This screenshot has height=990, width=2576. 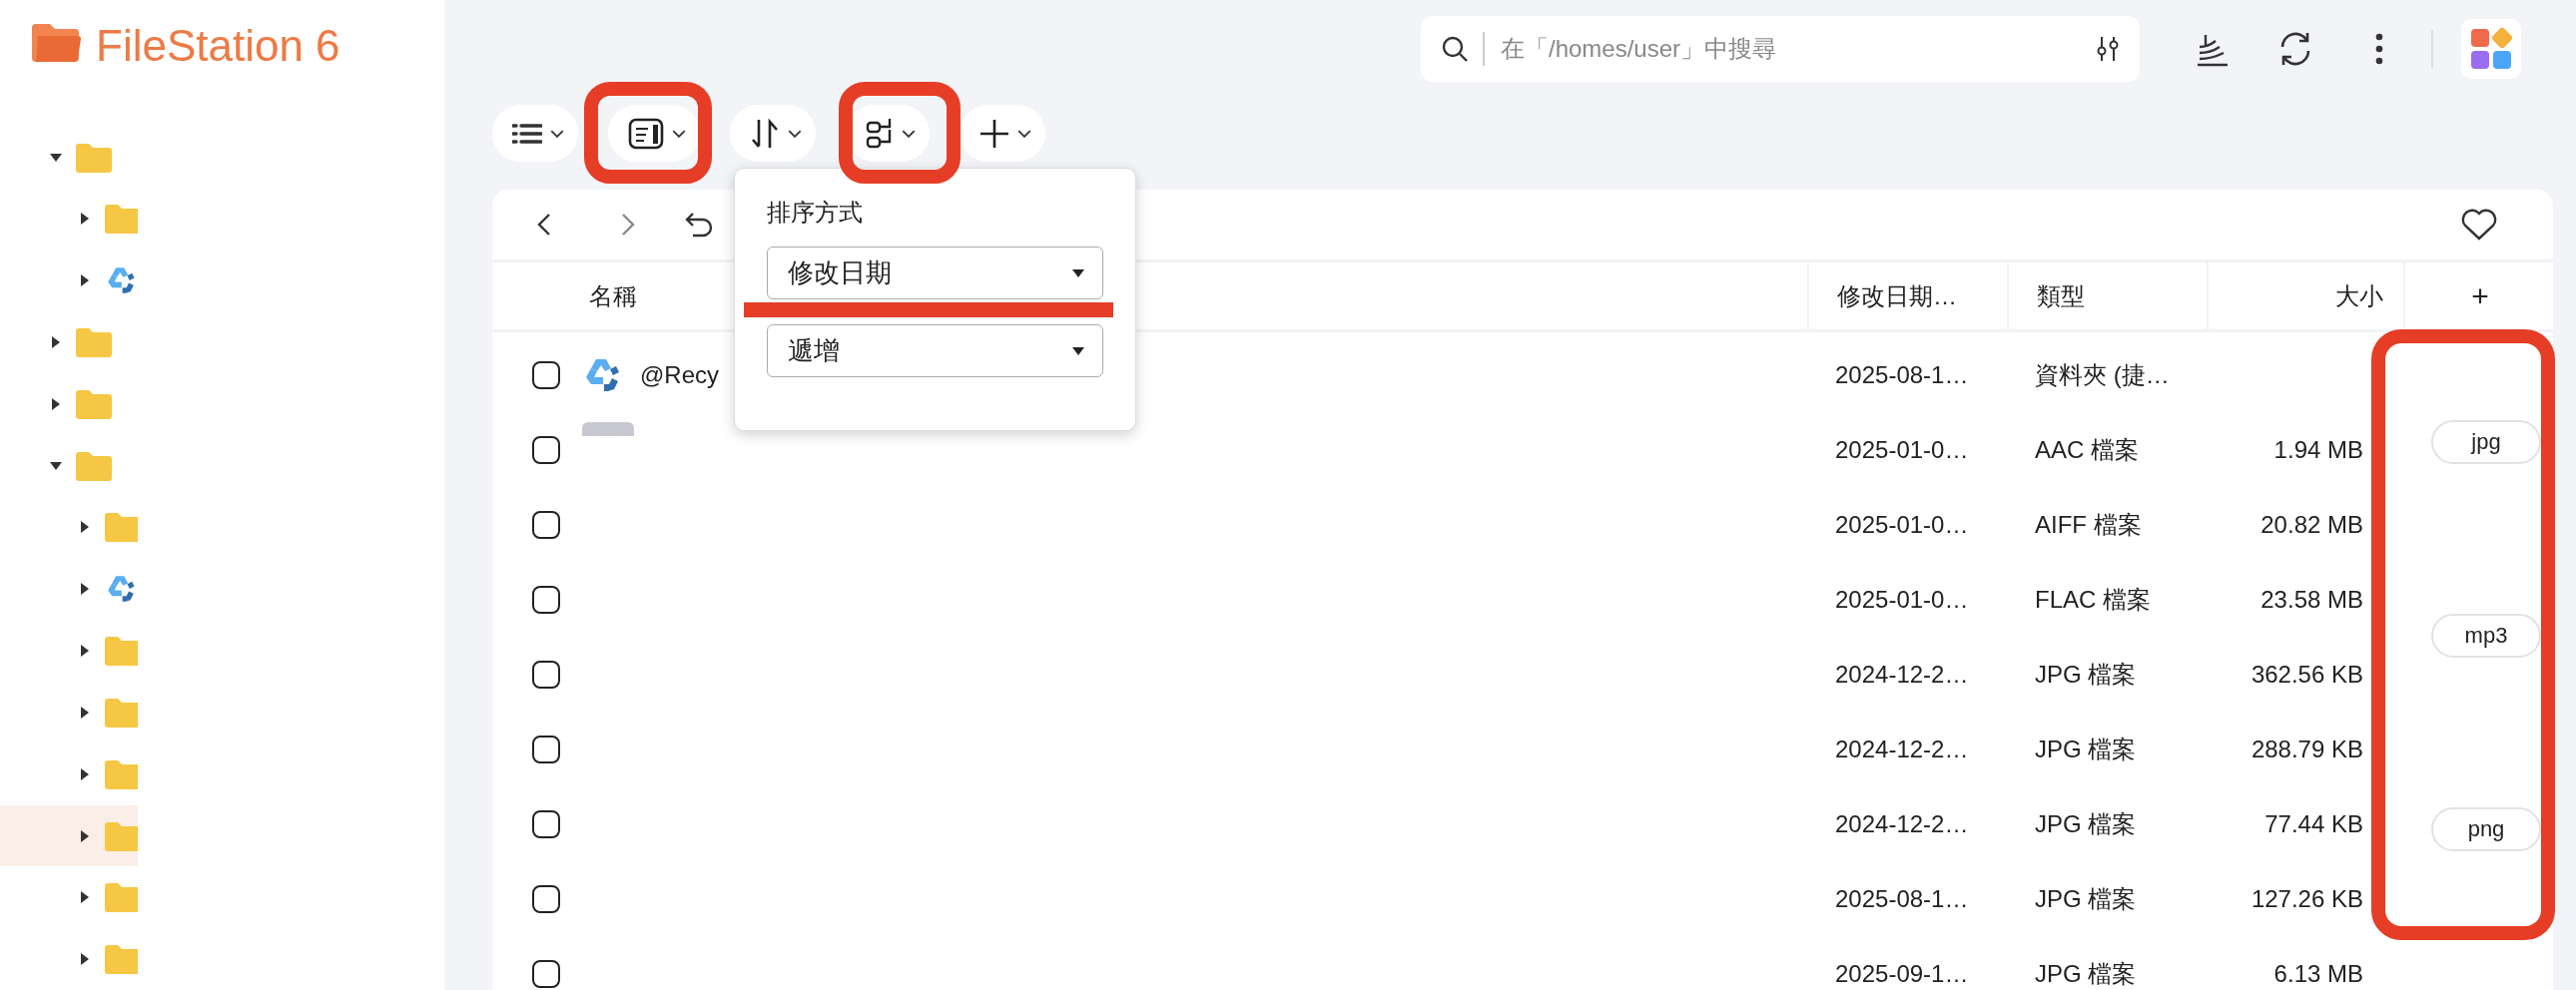 I want to click on file-size: 288.79 KB, so click(x=2307, y=749).